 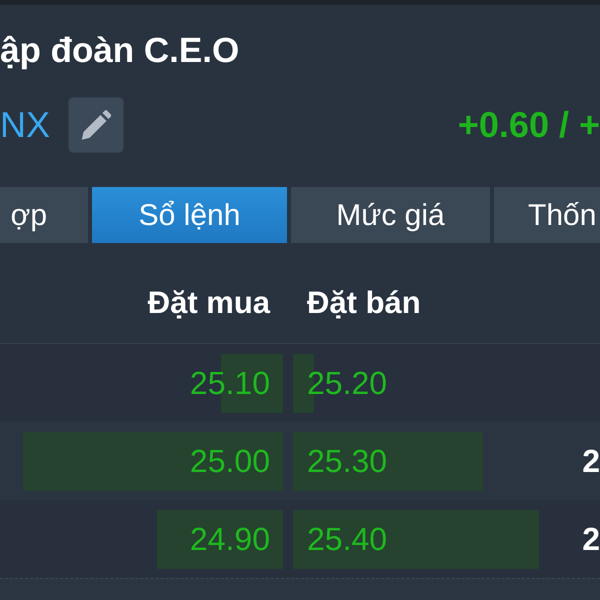 What do you see at coordinates (547, 215) in the screenshot?
I see `tab: Thốn` at bounding box center [547, 215].